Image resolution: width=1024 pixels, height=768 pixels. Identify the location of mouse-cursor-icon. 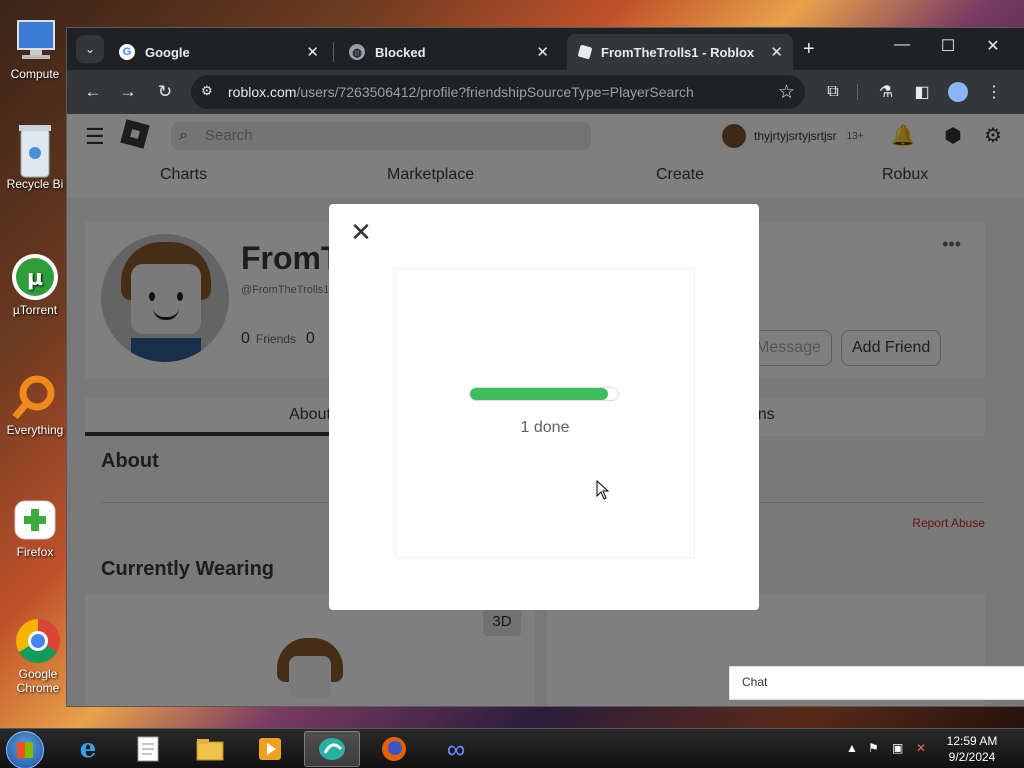
(603, 490).